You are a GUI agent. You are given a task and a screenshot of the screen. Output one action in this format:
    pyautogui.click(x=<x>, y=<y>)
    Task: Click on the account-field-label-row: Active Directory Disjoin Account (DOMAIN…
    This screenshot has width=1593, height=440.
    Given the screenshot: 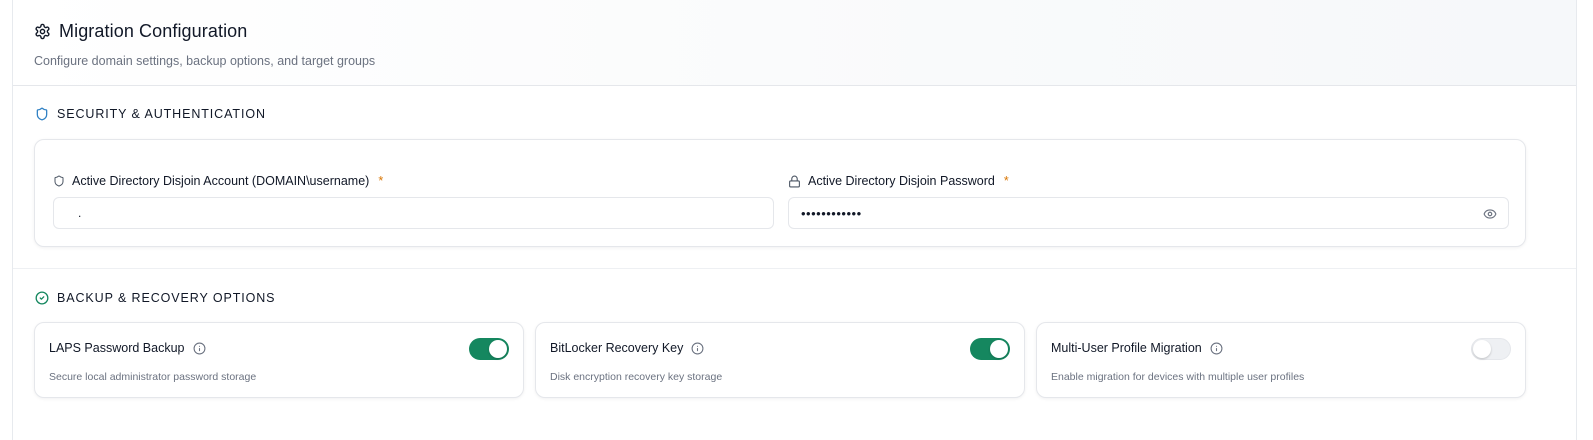 What is the action you would take?
    pyautogui.click(x=218, y=181)
    